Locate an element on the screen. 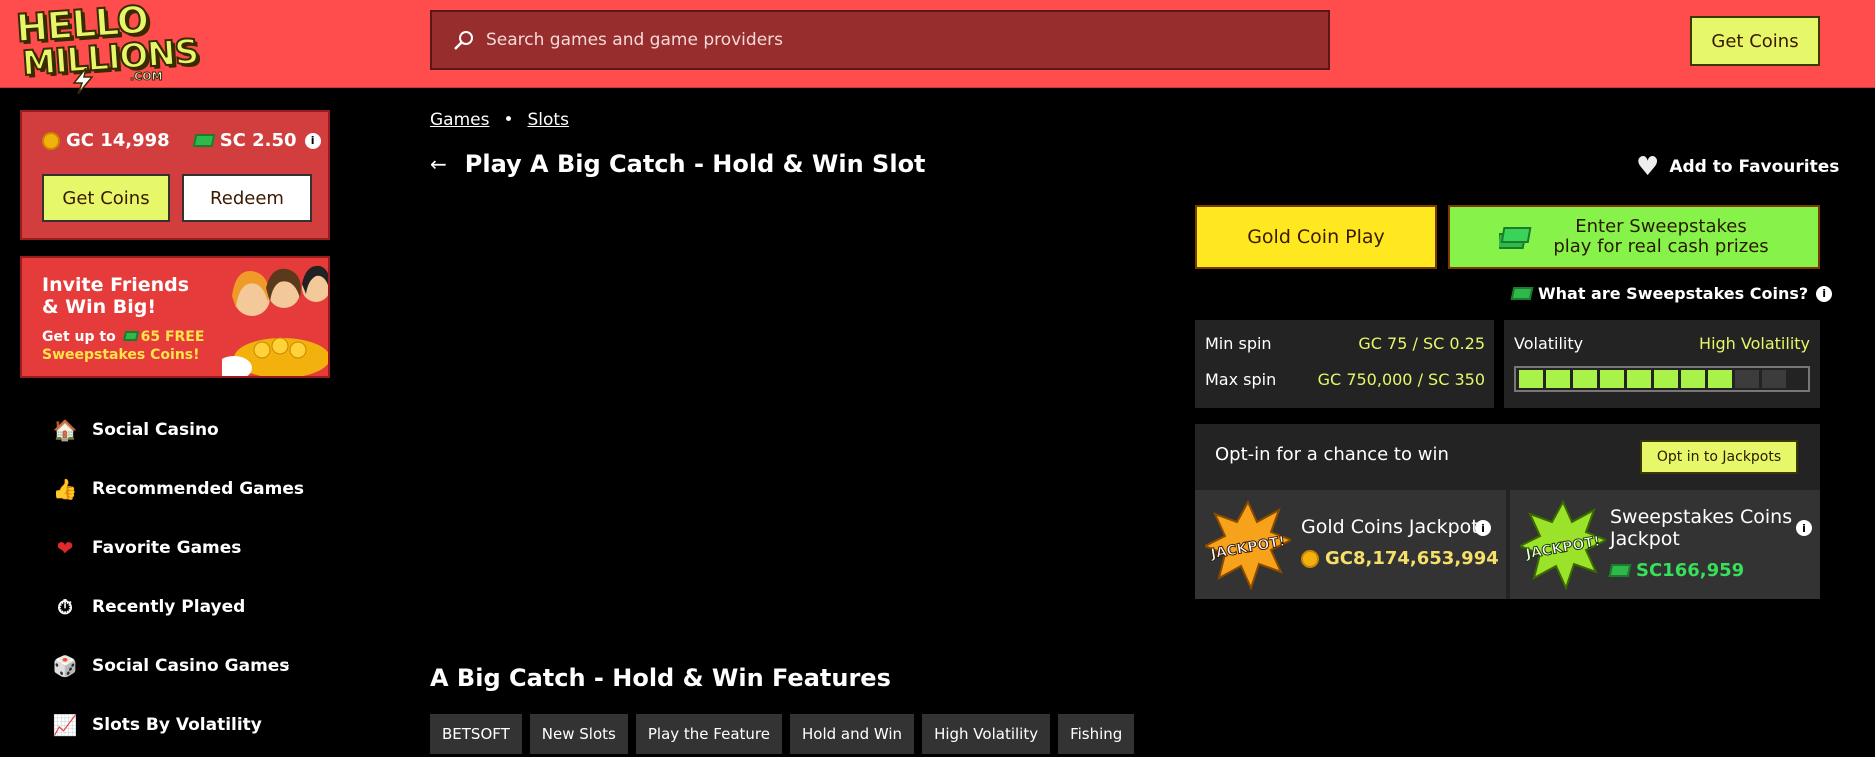 The width and height of the screenshot is (1875, 757). promo-subtitle: Get up to 65 FREE Sweepstakes Coins! is located at coordinates (137, 346).